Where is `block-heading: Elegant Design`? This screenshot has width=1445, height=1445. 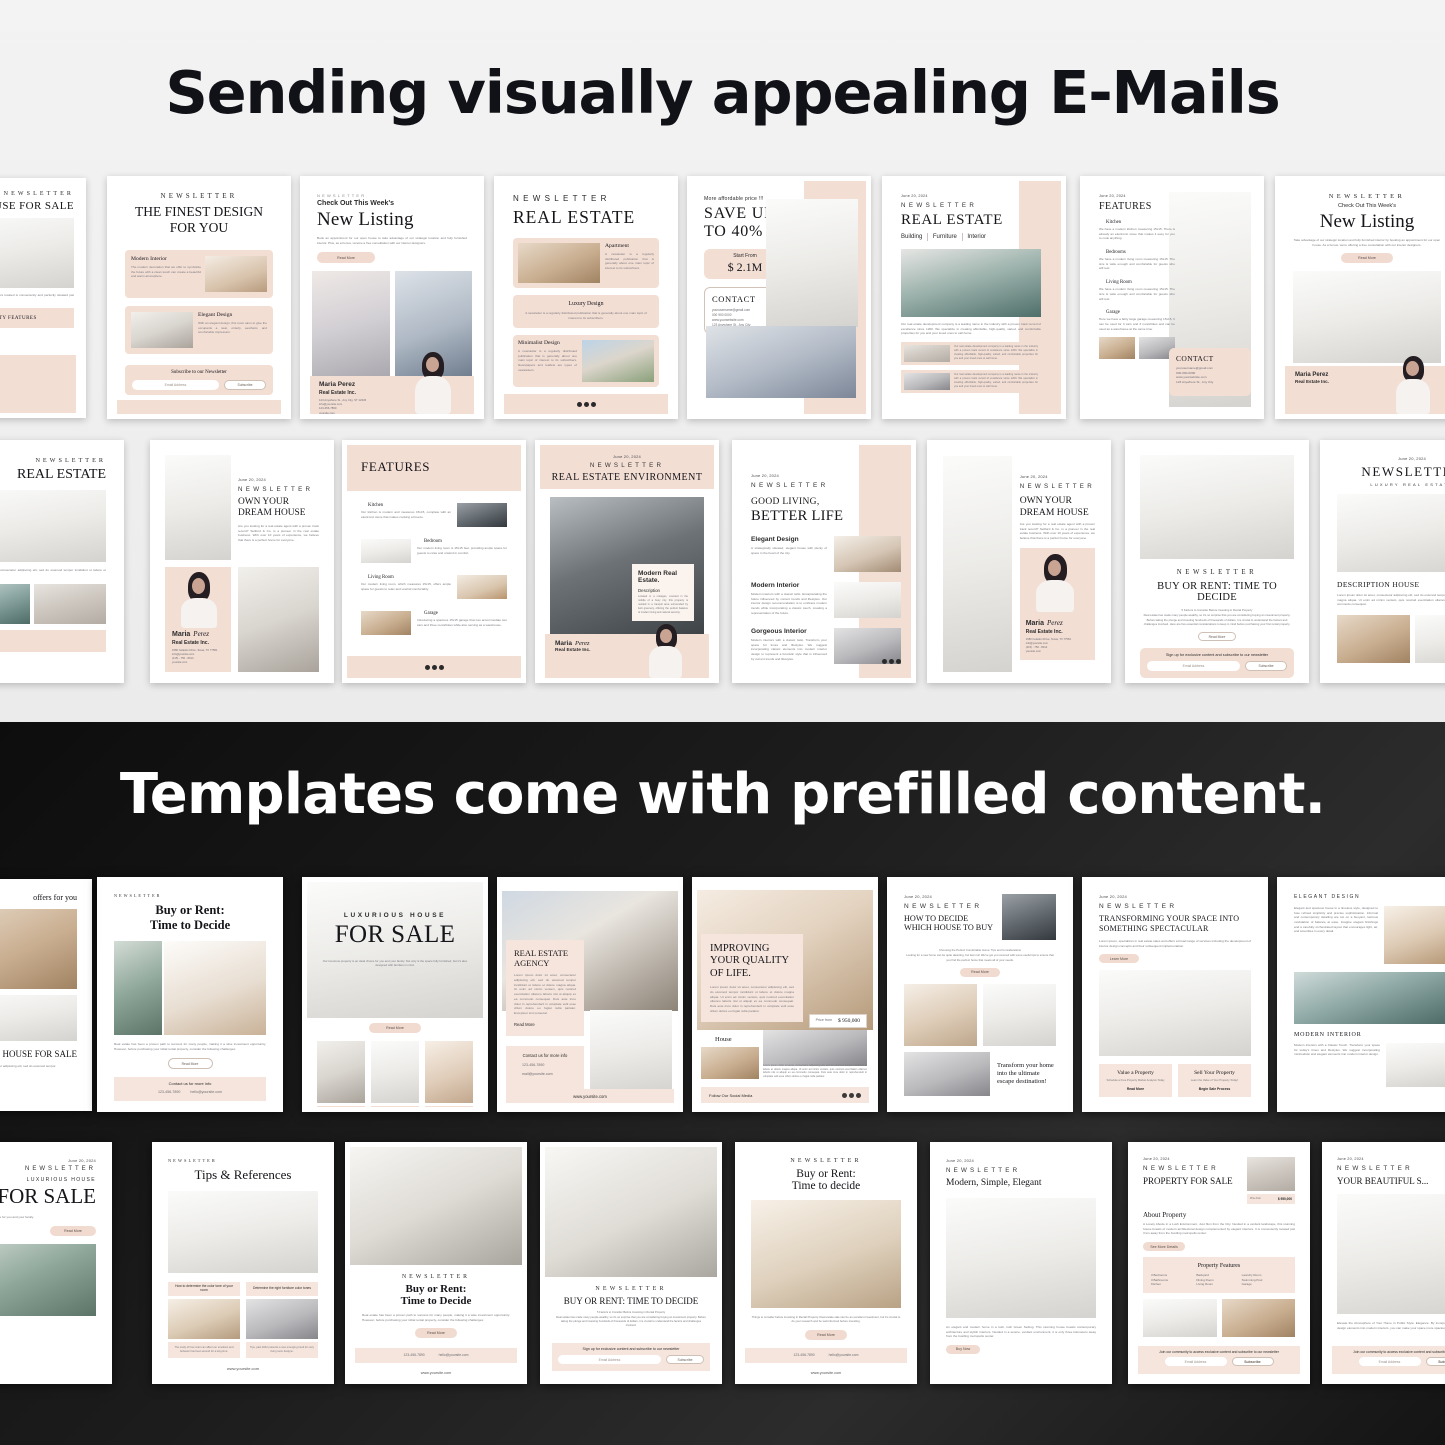 block-heading: Elegant Design is located at coordinates (215, 314).